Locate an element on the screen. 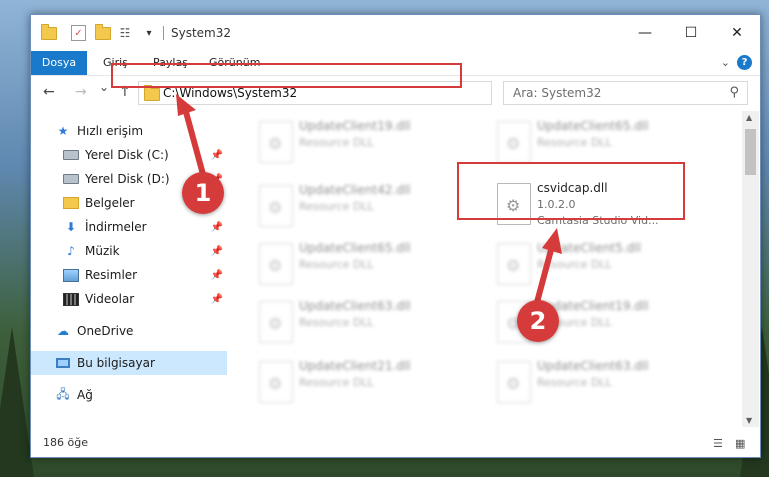  sidebar-item-label: OneDrive is located at coordinates (105, 331).